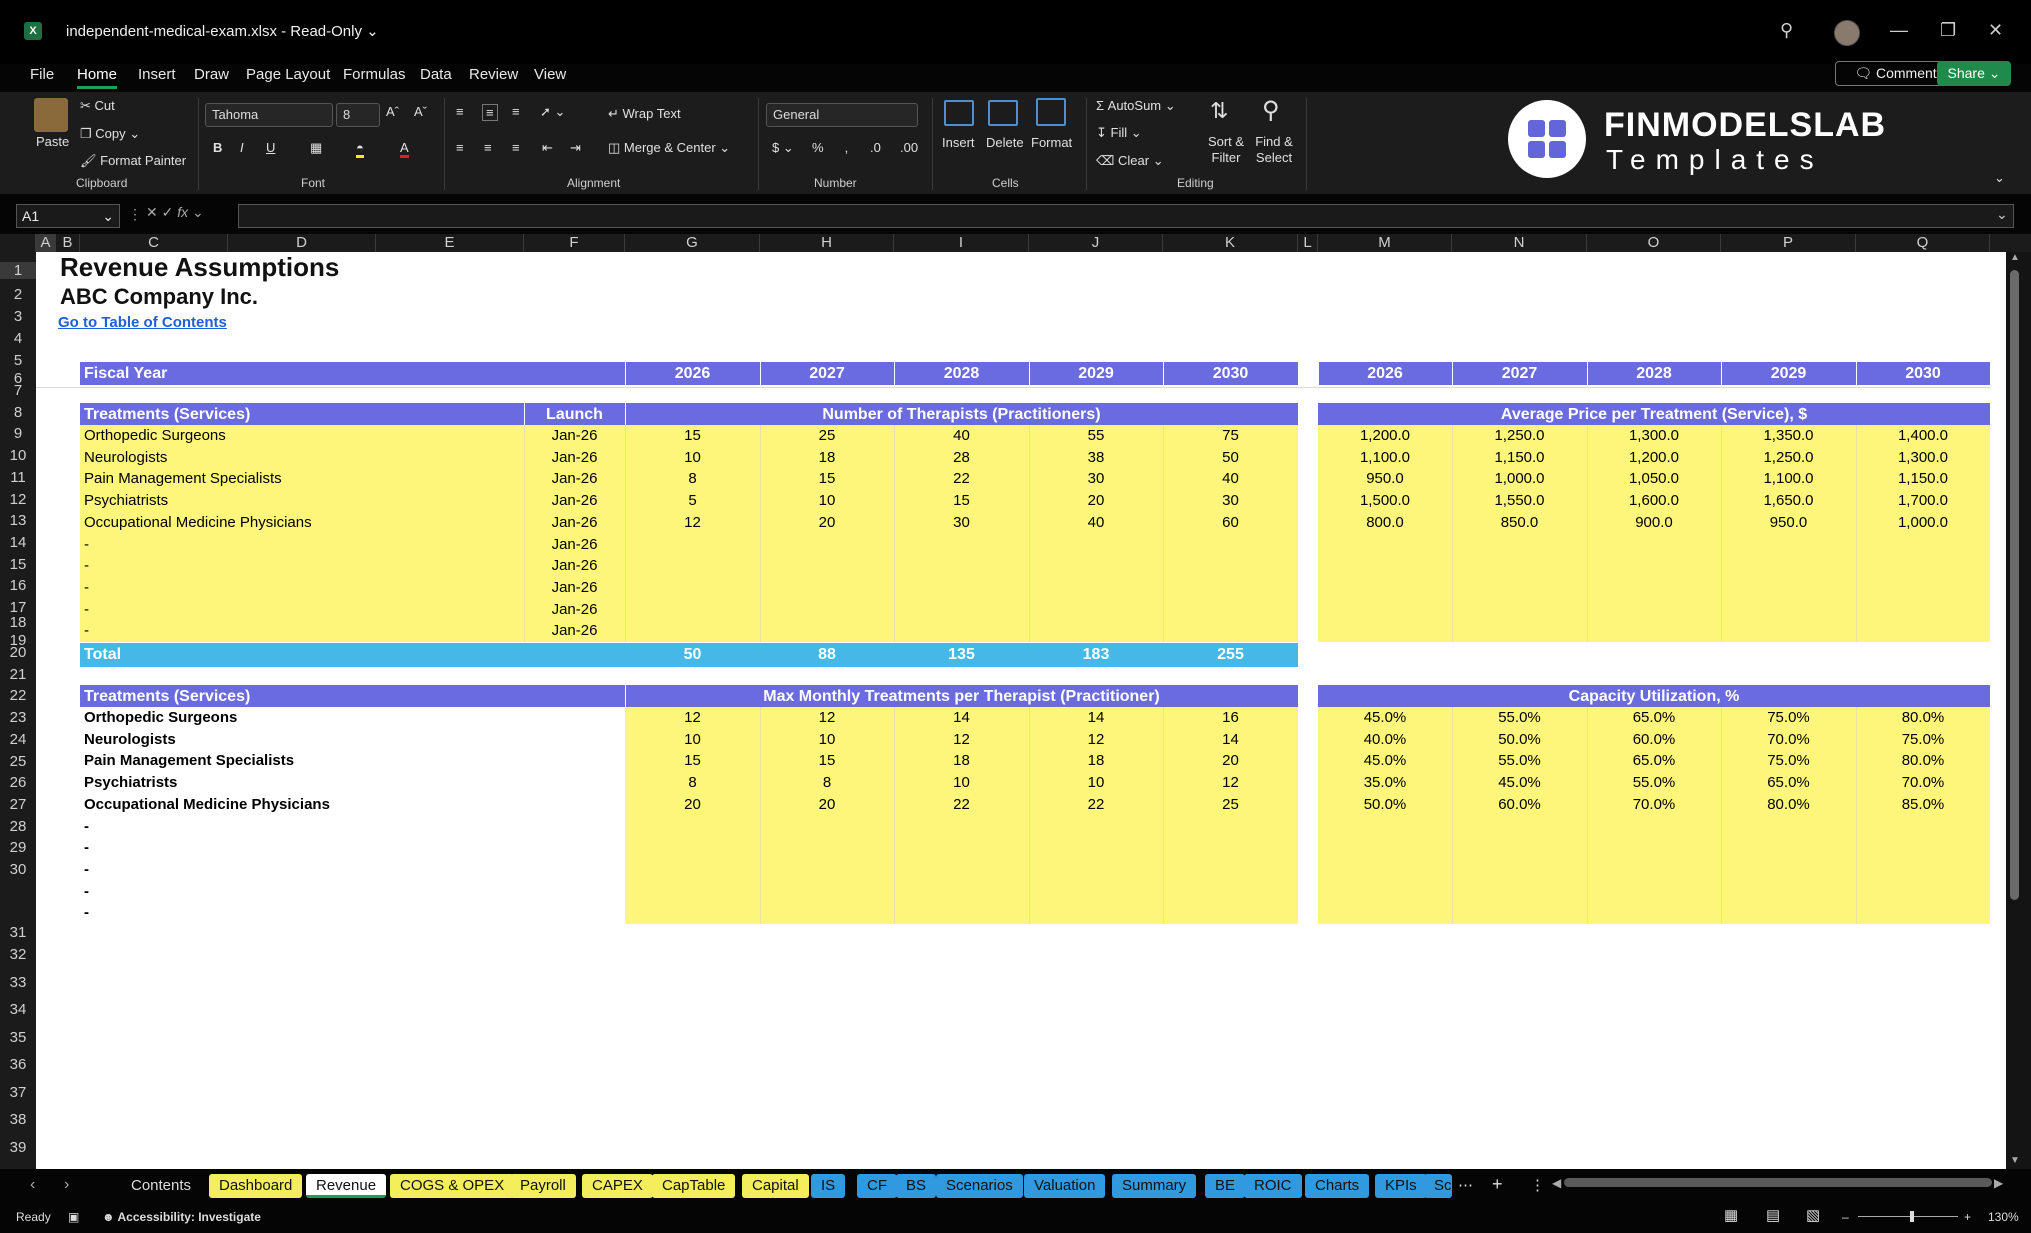 This screenshot has height=1233, width=2031. Describe the element at coordinates (827, 373) in the screenshot. I see `year-header: 2027` at that location.